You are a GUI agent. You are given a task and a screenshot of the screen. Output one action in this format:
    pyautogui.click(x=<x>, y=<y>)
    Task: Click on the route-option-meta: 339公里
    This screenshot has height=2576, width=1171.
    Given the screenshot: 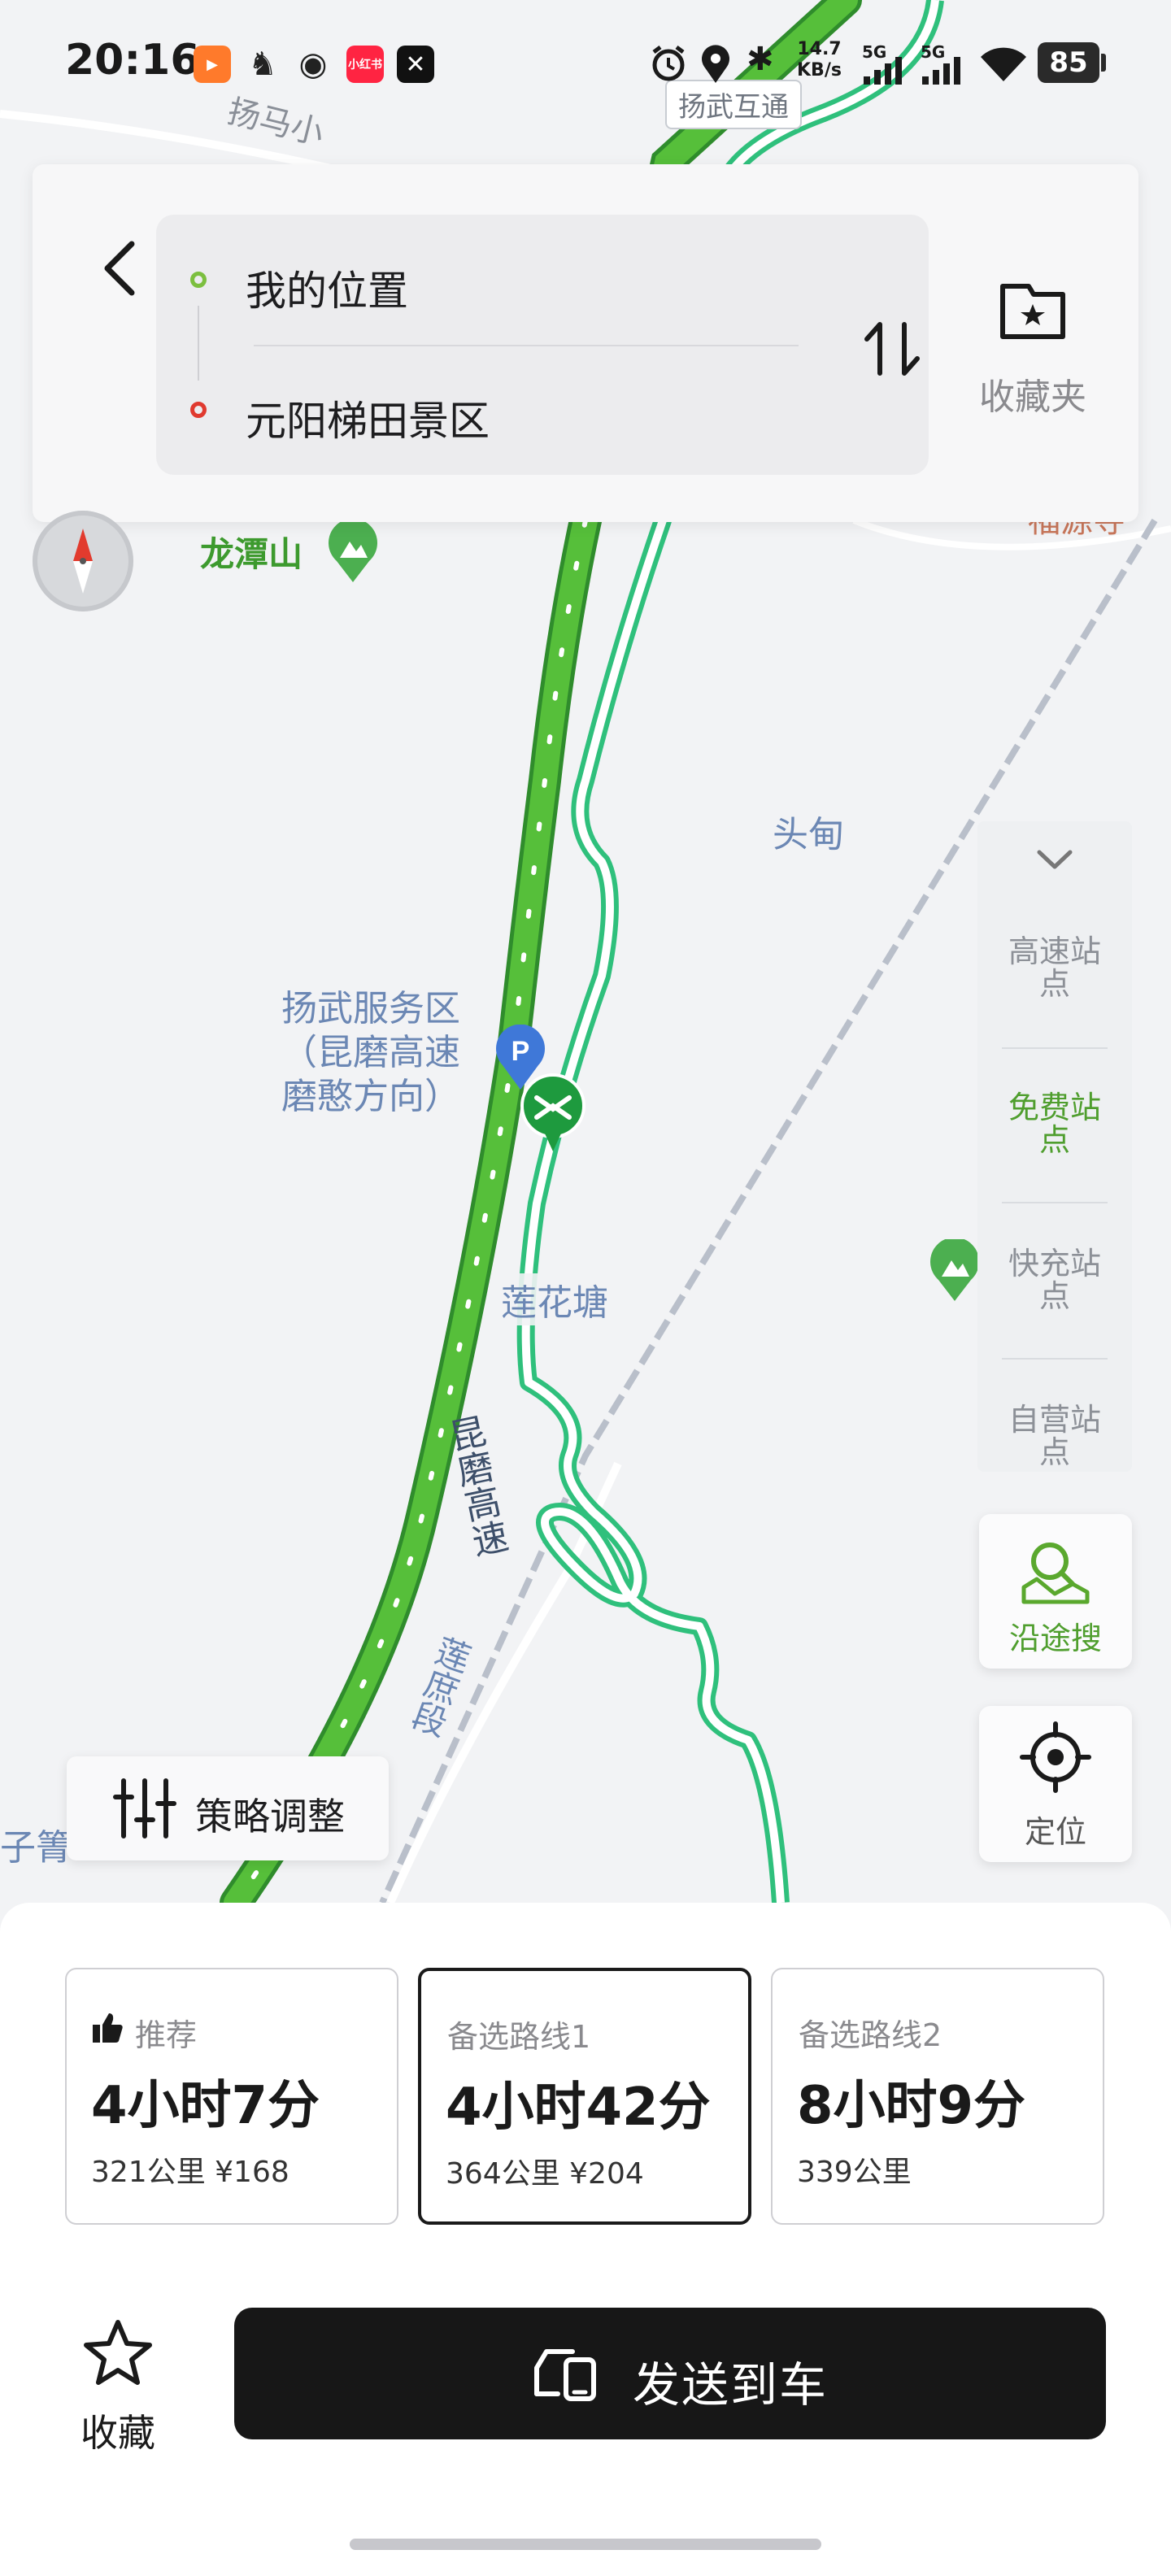 What is the action you would take?
    pyautogui.click(x=854, y=2173)
    